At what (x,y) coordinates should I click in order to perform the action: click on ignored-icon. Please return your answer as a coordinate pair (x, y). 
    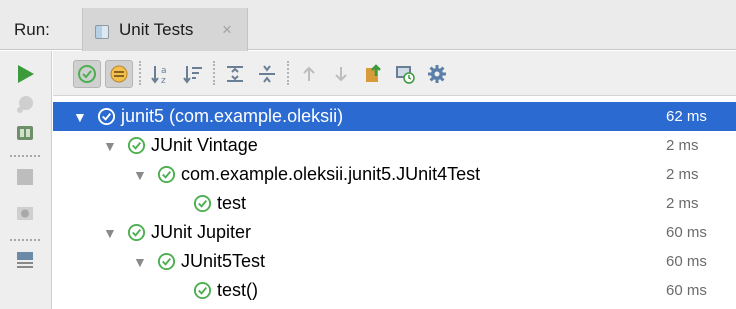
    Looking at the image, I should click on (119, 74).